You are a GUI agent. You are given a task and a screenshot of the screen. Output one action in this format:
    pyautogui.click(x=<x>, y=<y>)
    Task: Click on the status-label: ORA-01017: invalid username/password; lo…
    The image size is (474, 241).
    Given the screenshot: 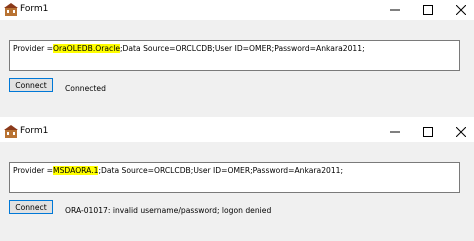 What is the action you would take?
    pyautogui.click(x=168, y=210)
    